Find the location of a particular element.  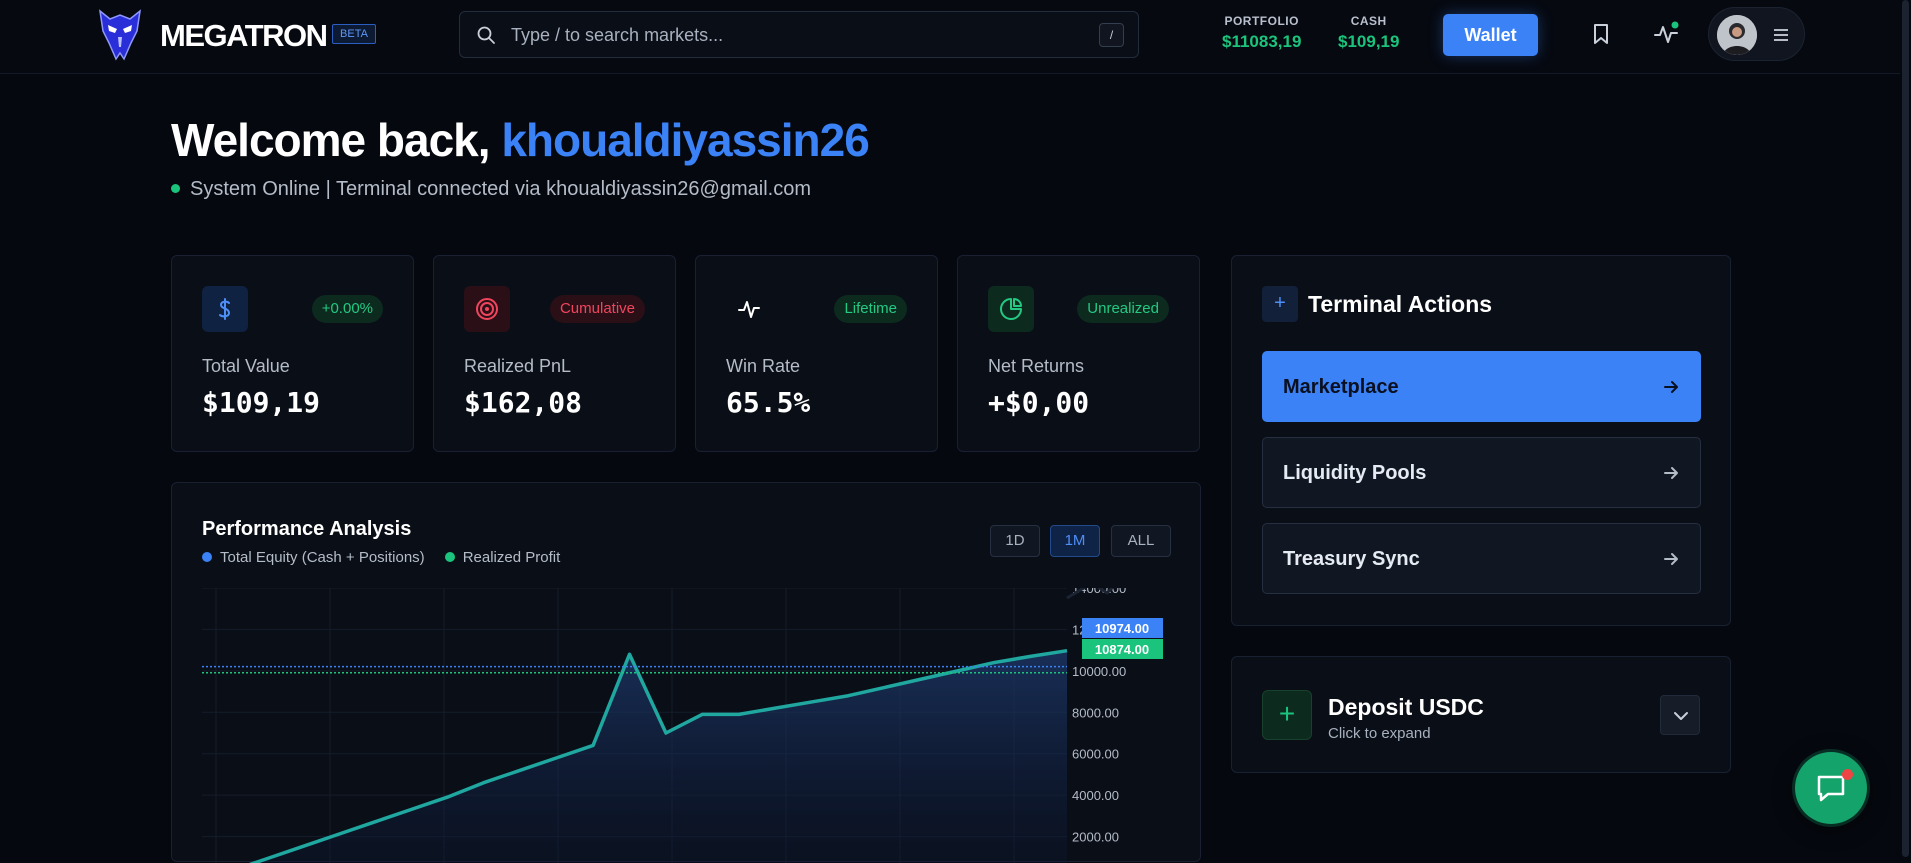

unrealized-badge: Unrealized is located at coordinates (1123, 309).